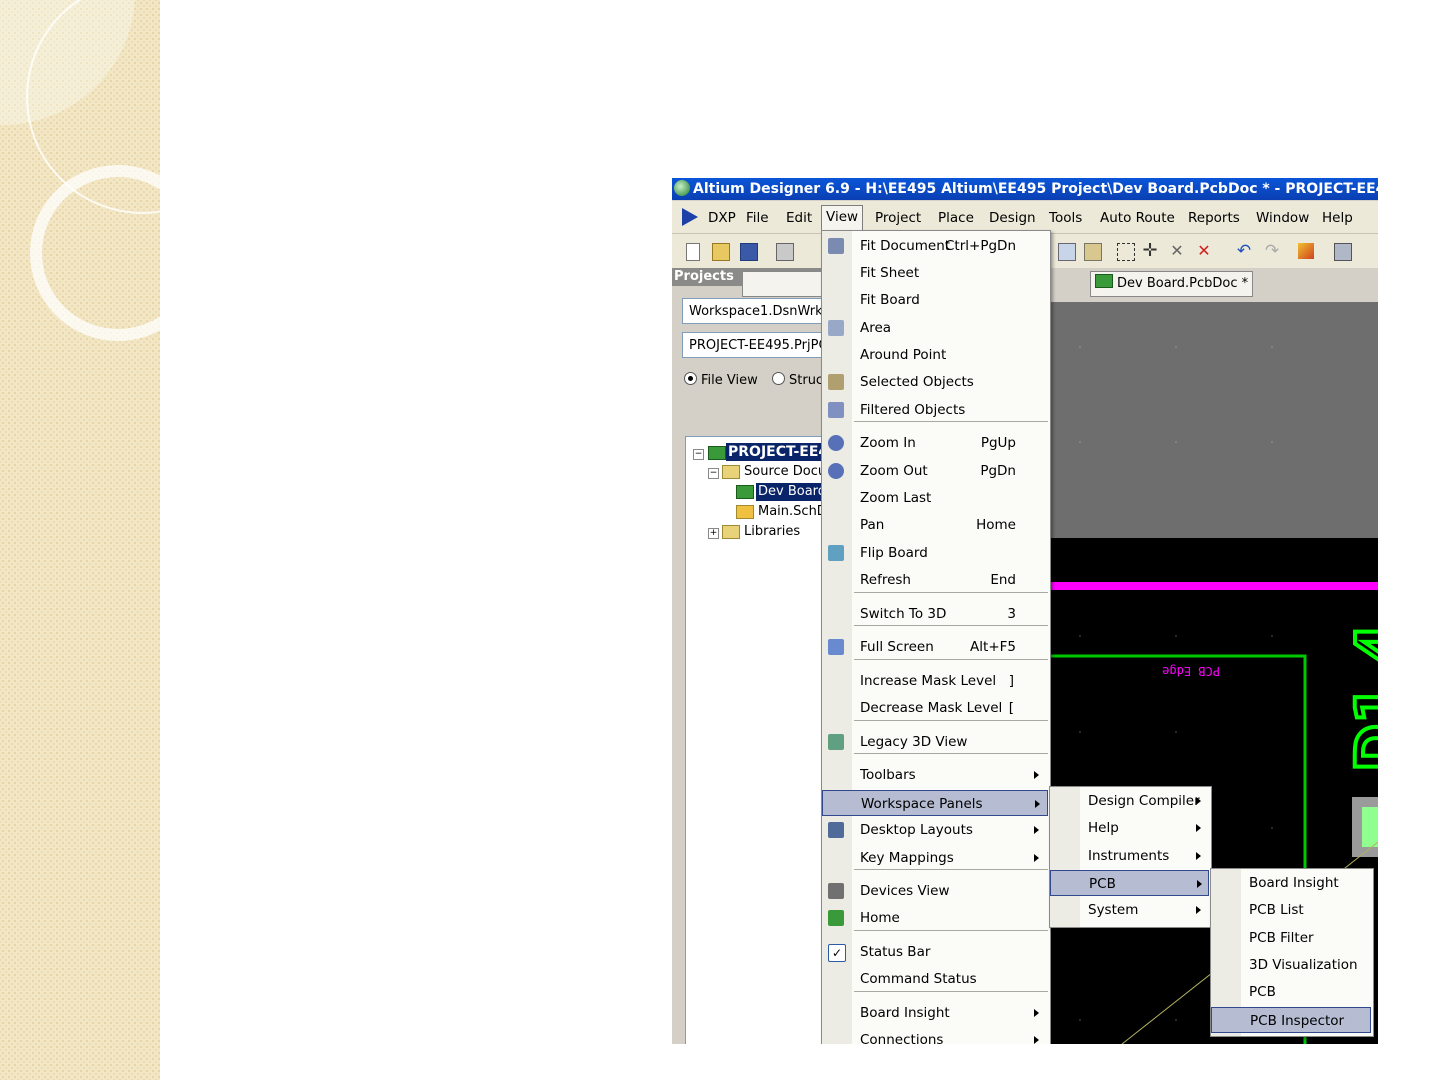 This screenshot has height=1080, width=1440. What do you see at coordinates (690, 217) in the screenshot?
I see `dxp-icon` at bounding box center [690, 217].